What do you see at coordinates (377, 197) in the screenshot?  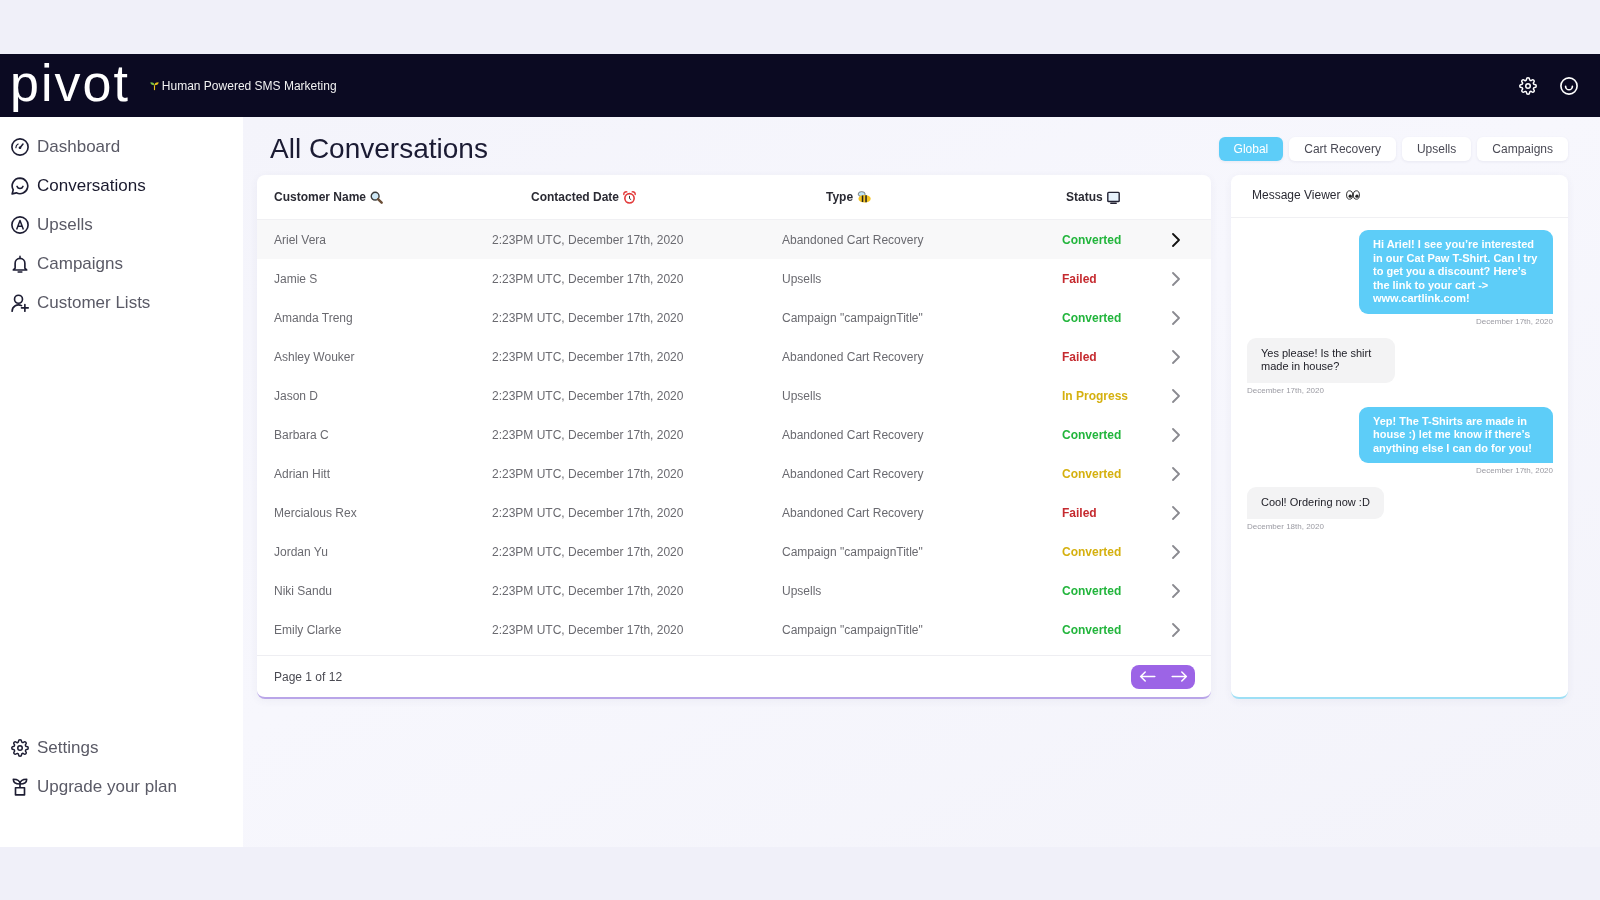 I see `magnifier-icon` at bounding box center [377, 197].